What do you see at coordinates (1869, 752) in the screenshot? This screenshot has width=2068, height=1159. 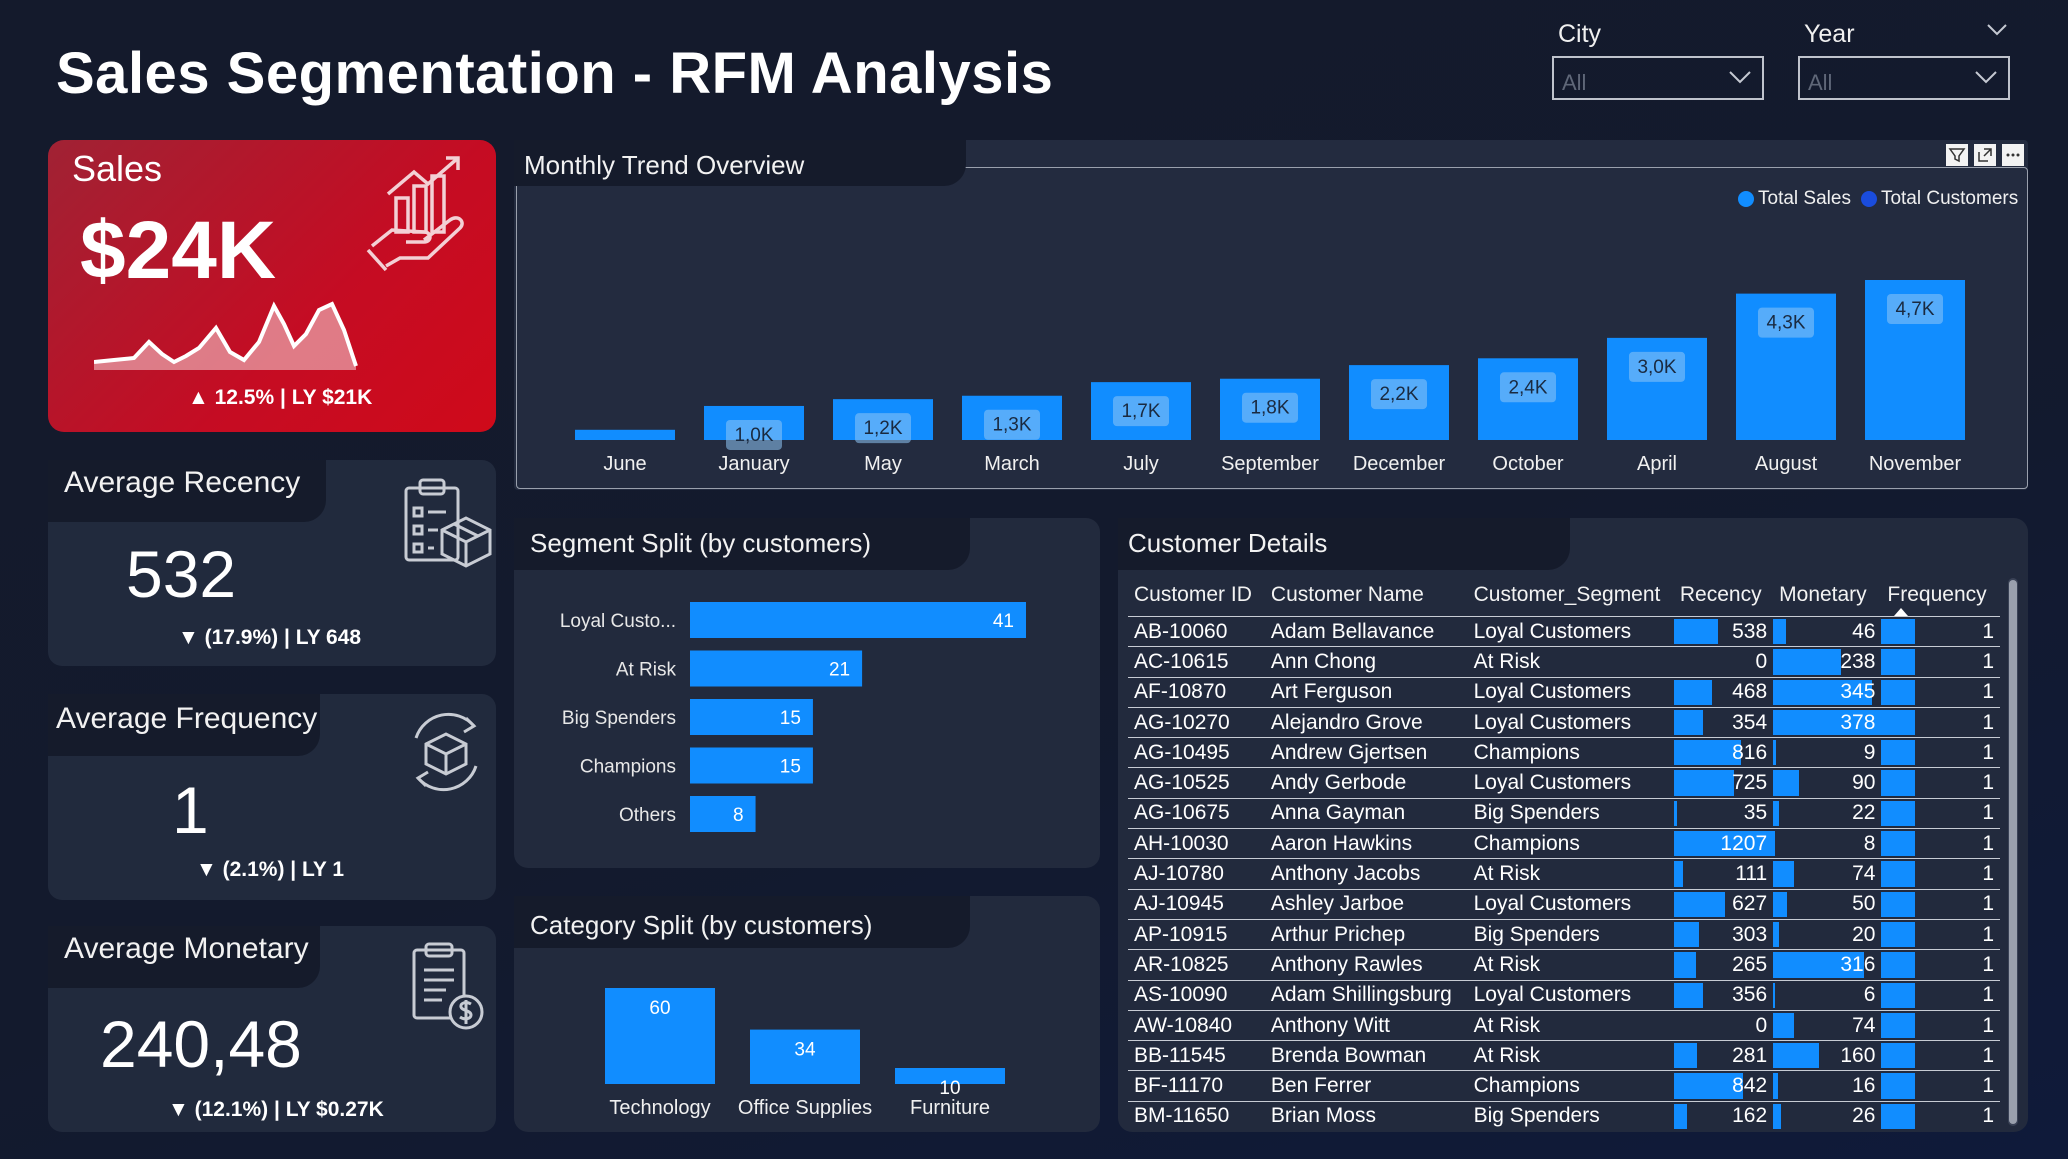 I see `cell-value: 9` at bounding box center [1869, 752].